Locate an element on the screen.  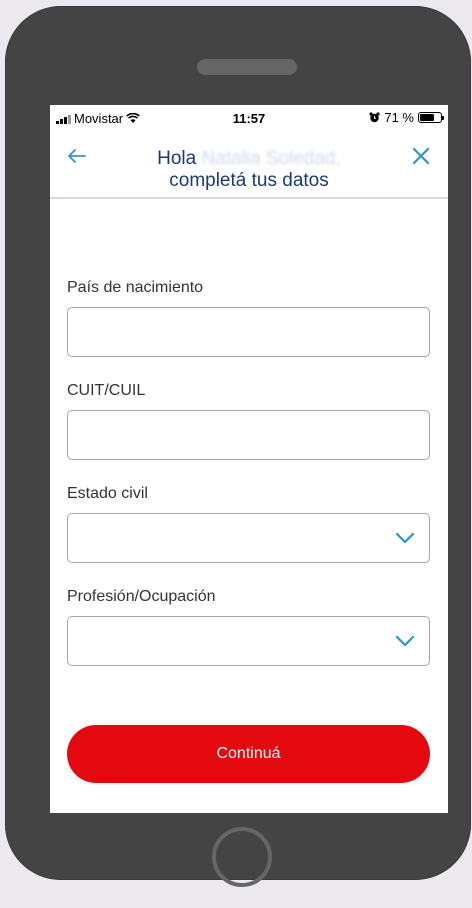
back-button is located at coordinates (77, 156).